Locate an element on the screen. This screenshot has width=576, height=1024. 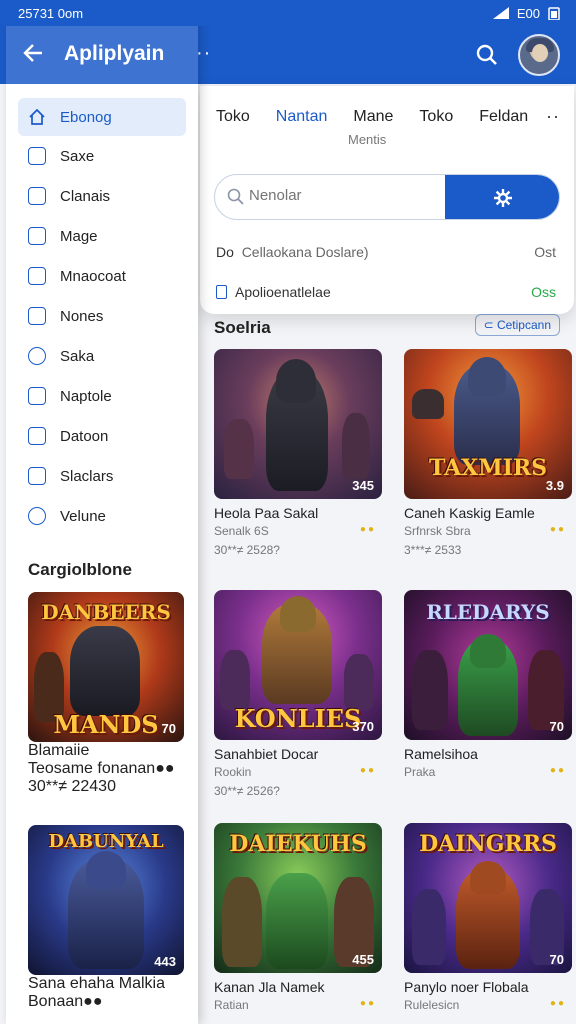
back-arrow-icon is located at coordinates (33, 53).